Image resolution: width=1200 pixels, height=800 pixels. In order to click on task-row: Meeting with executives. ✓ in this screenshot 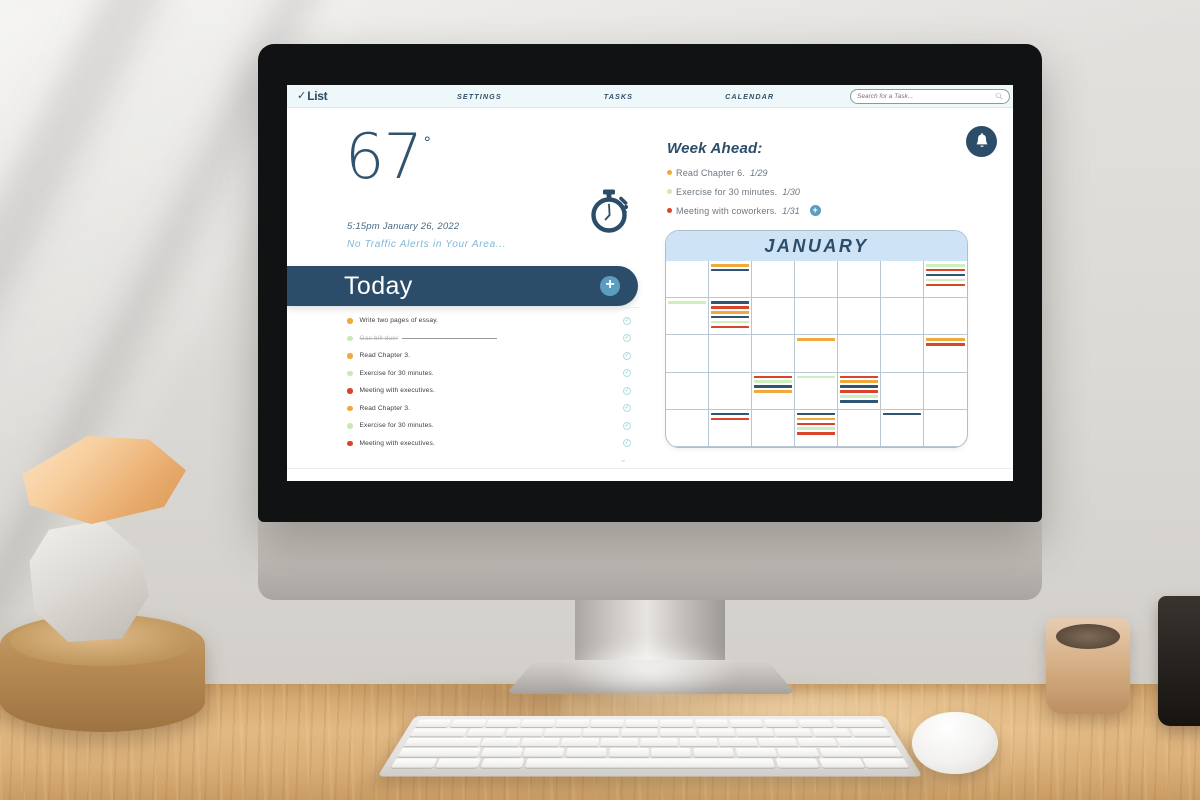, I will do `click(463, 391)`.